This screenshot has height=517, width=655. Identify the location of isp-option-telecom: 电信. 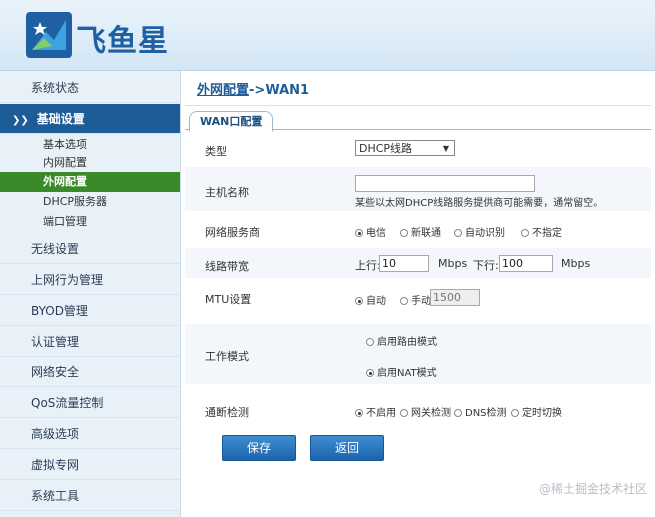
(370, 231).